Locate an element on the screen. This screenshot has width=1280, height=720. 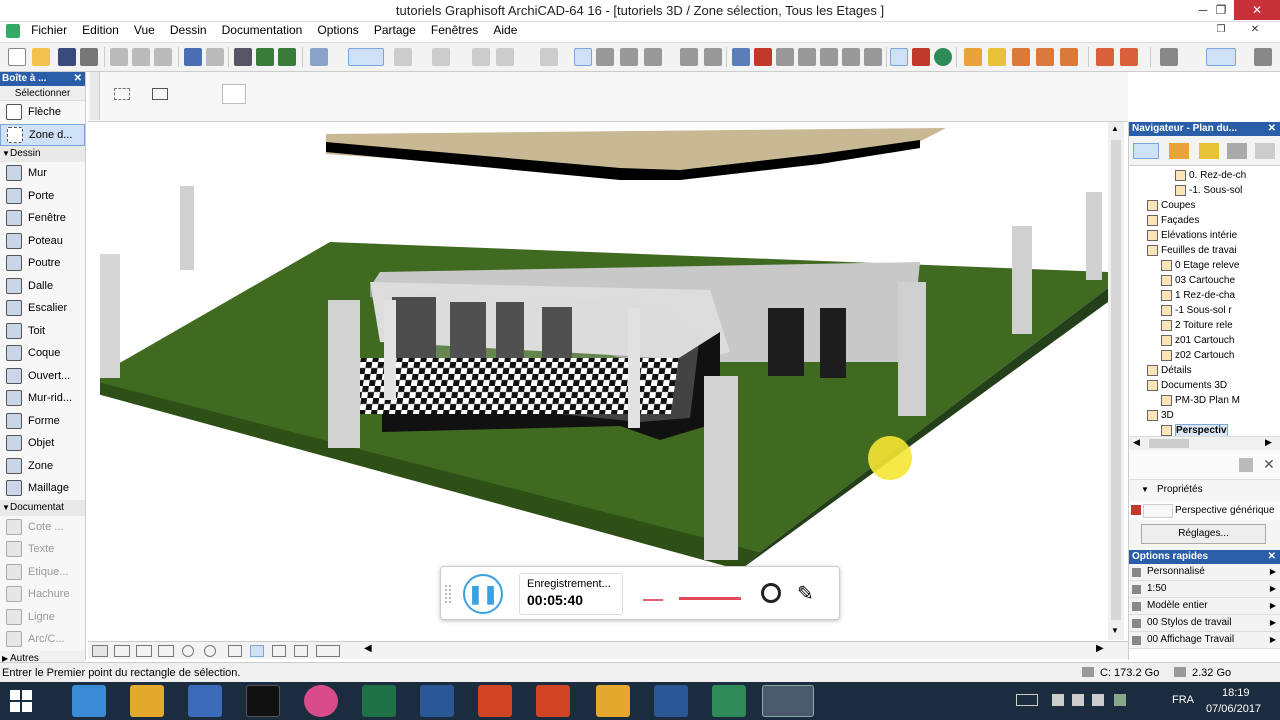
favorites-icon is located at coordinates (997, 57).